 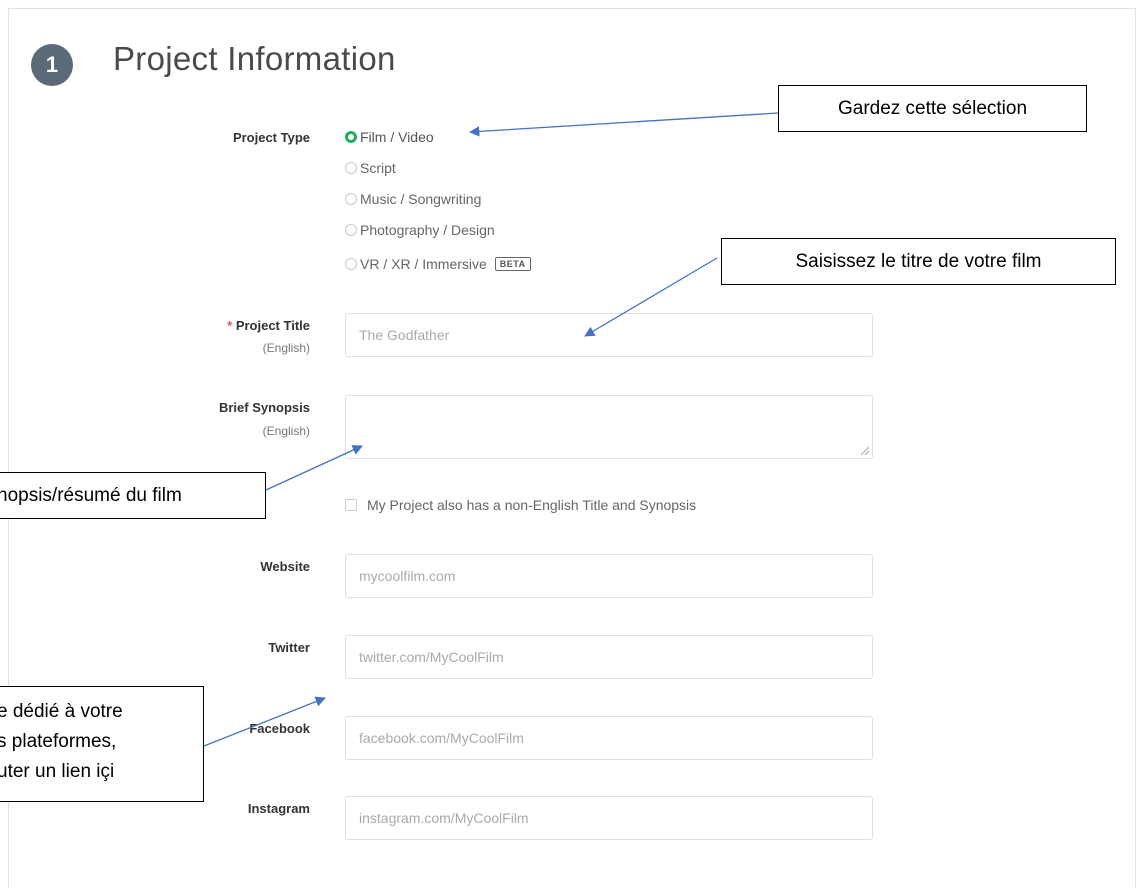 I want to click on radio-label: Music / Songwriting, so click(x=421, y=199).